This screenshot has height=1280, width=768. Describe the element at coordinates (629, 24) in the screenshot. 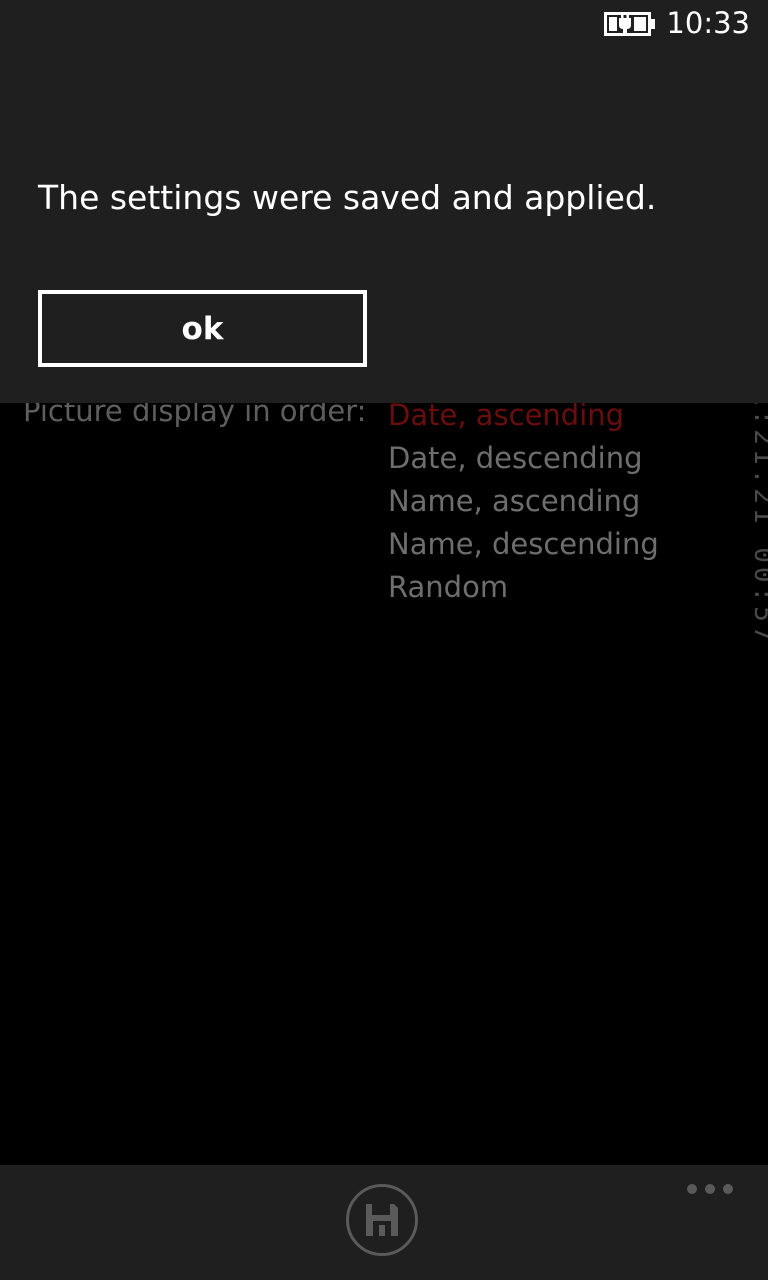

I see `battery-charging-icon` at that location.